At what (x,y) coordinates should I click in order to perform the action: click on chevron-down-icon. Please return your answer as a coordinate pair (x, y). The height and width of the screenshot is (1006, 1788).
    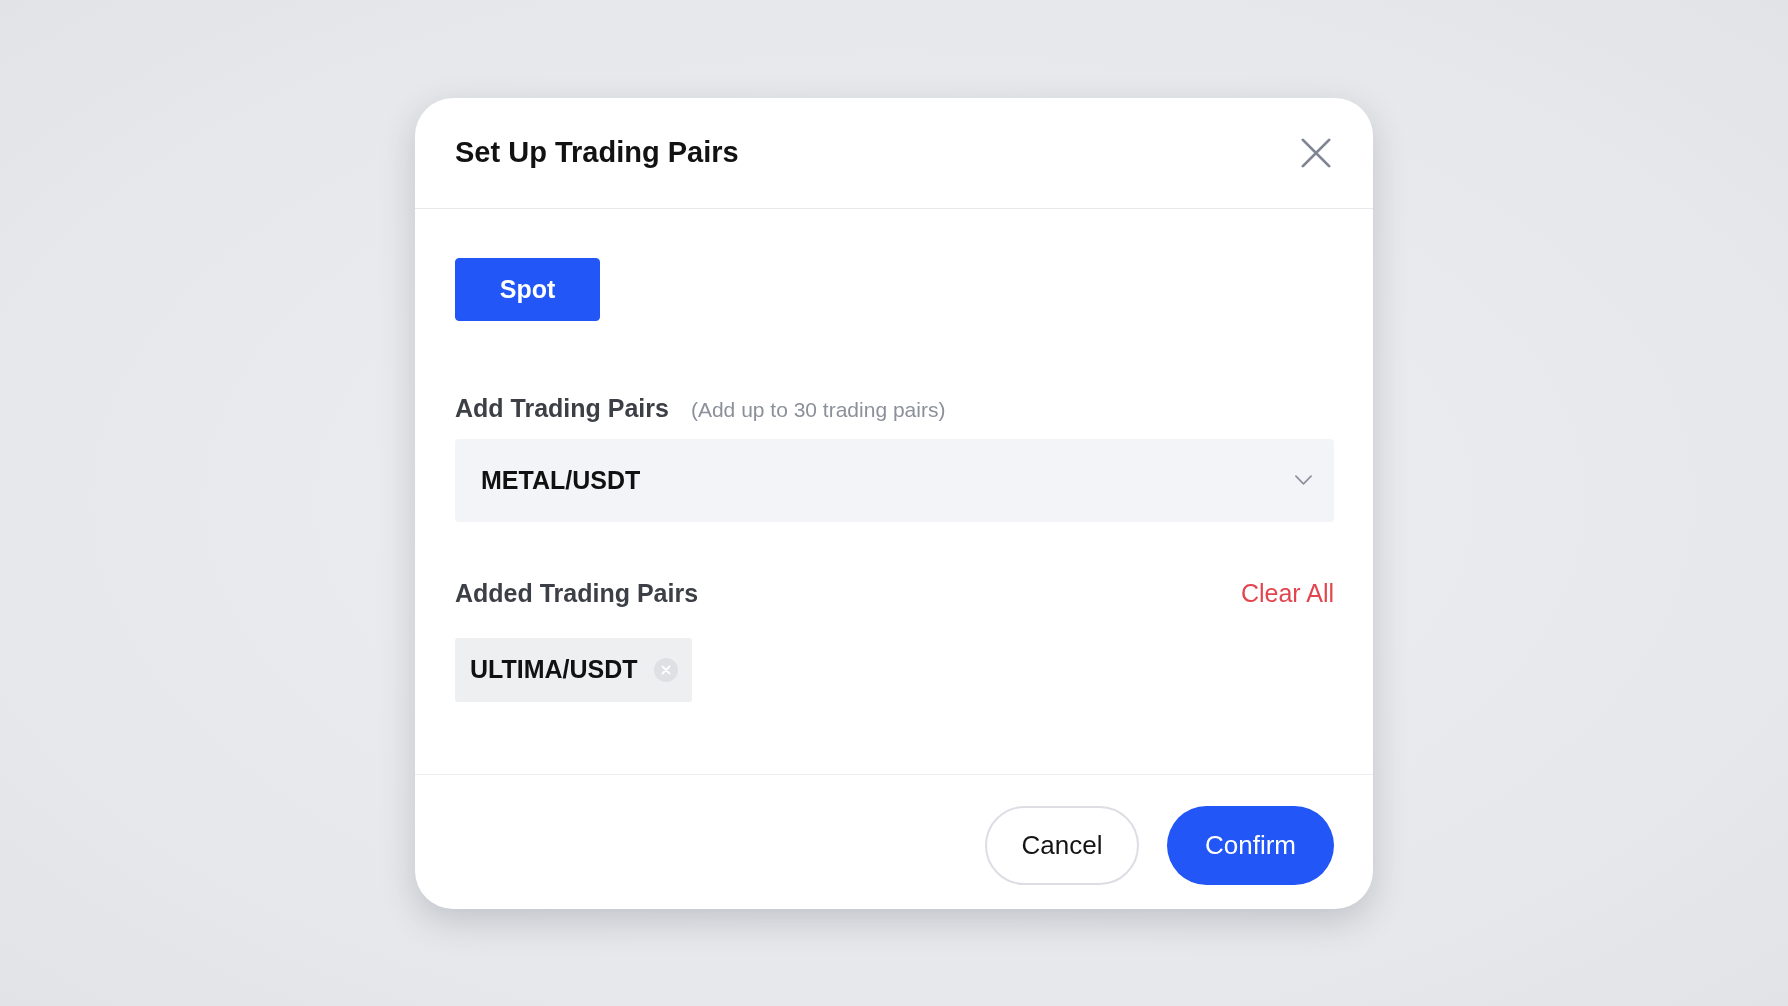
    Looking at the image, I should click on (1303, 480).